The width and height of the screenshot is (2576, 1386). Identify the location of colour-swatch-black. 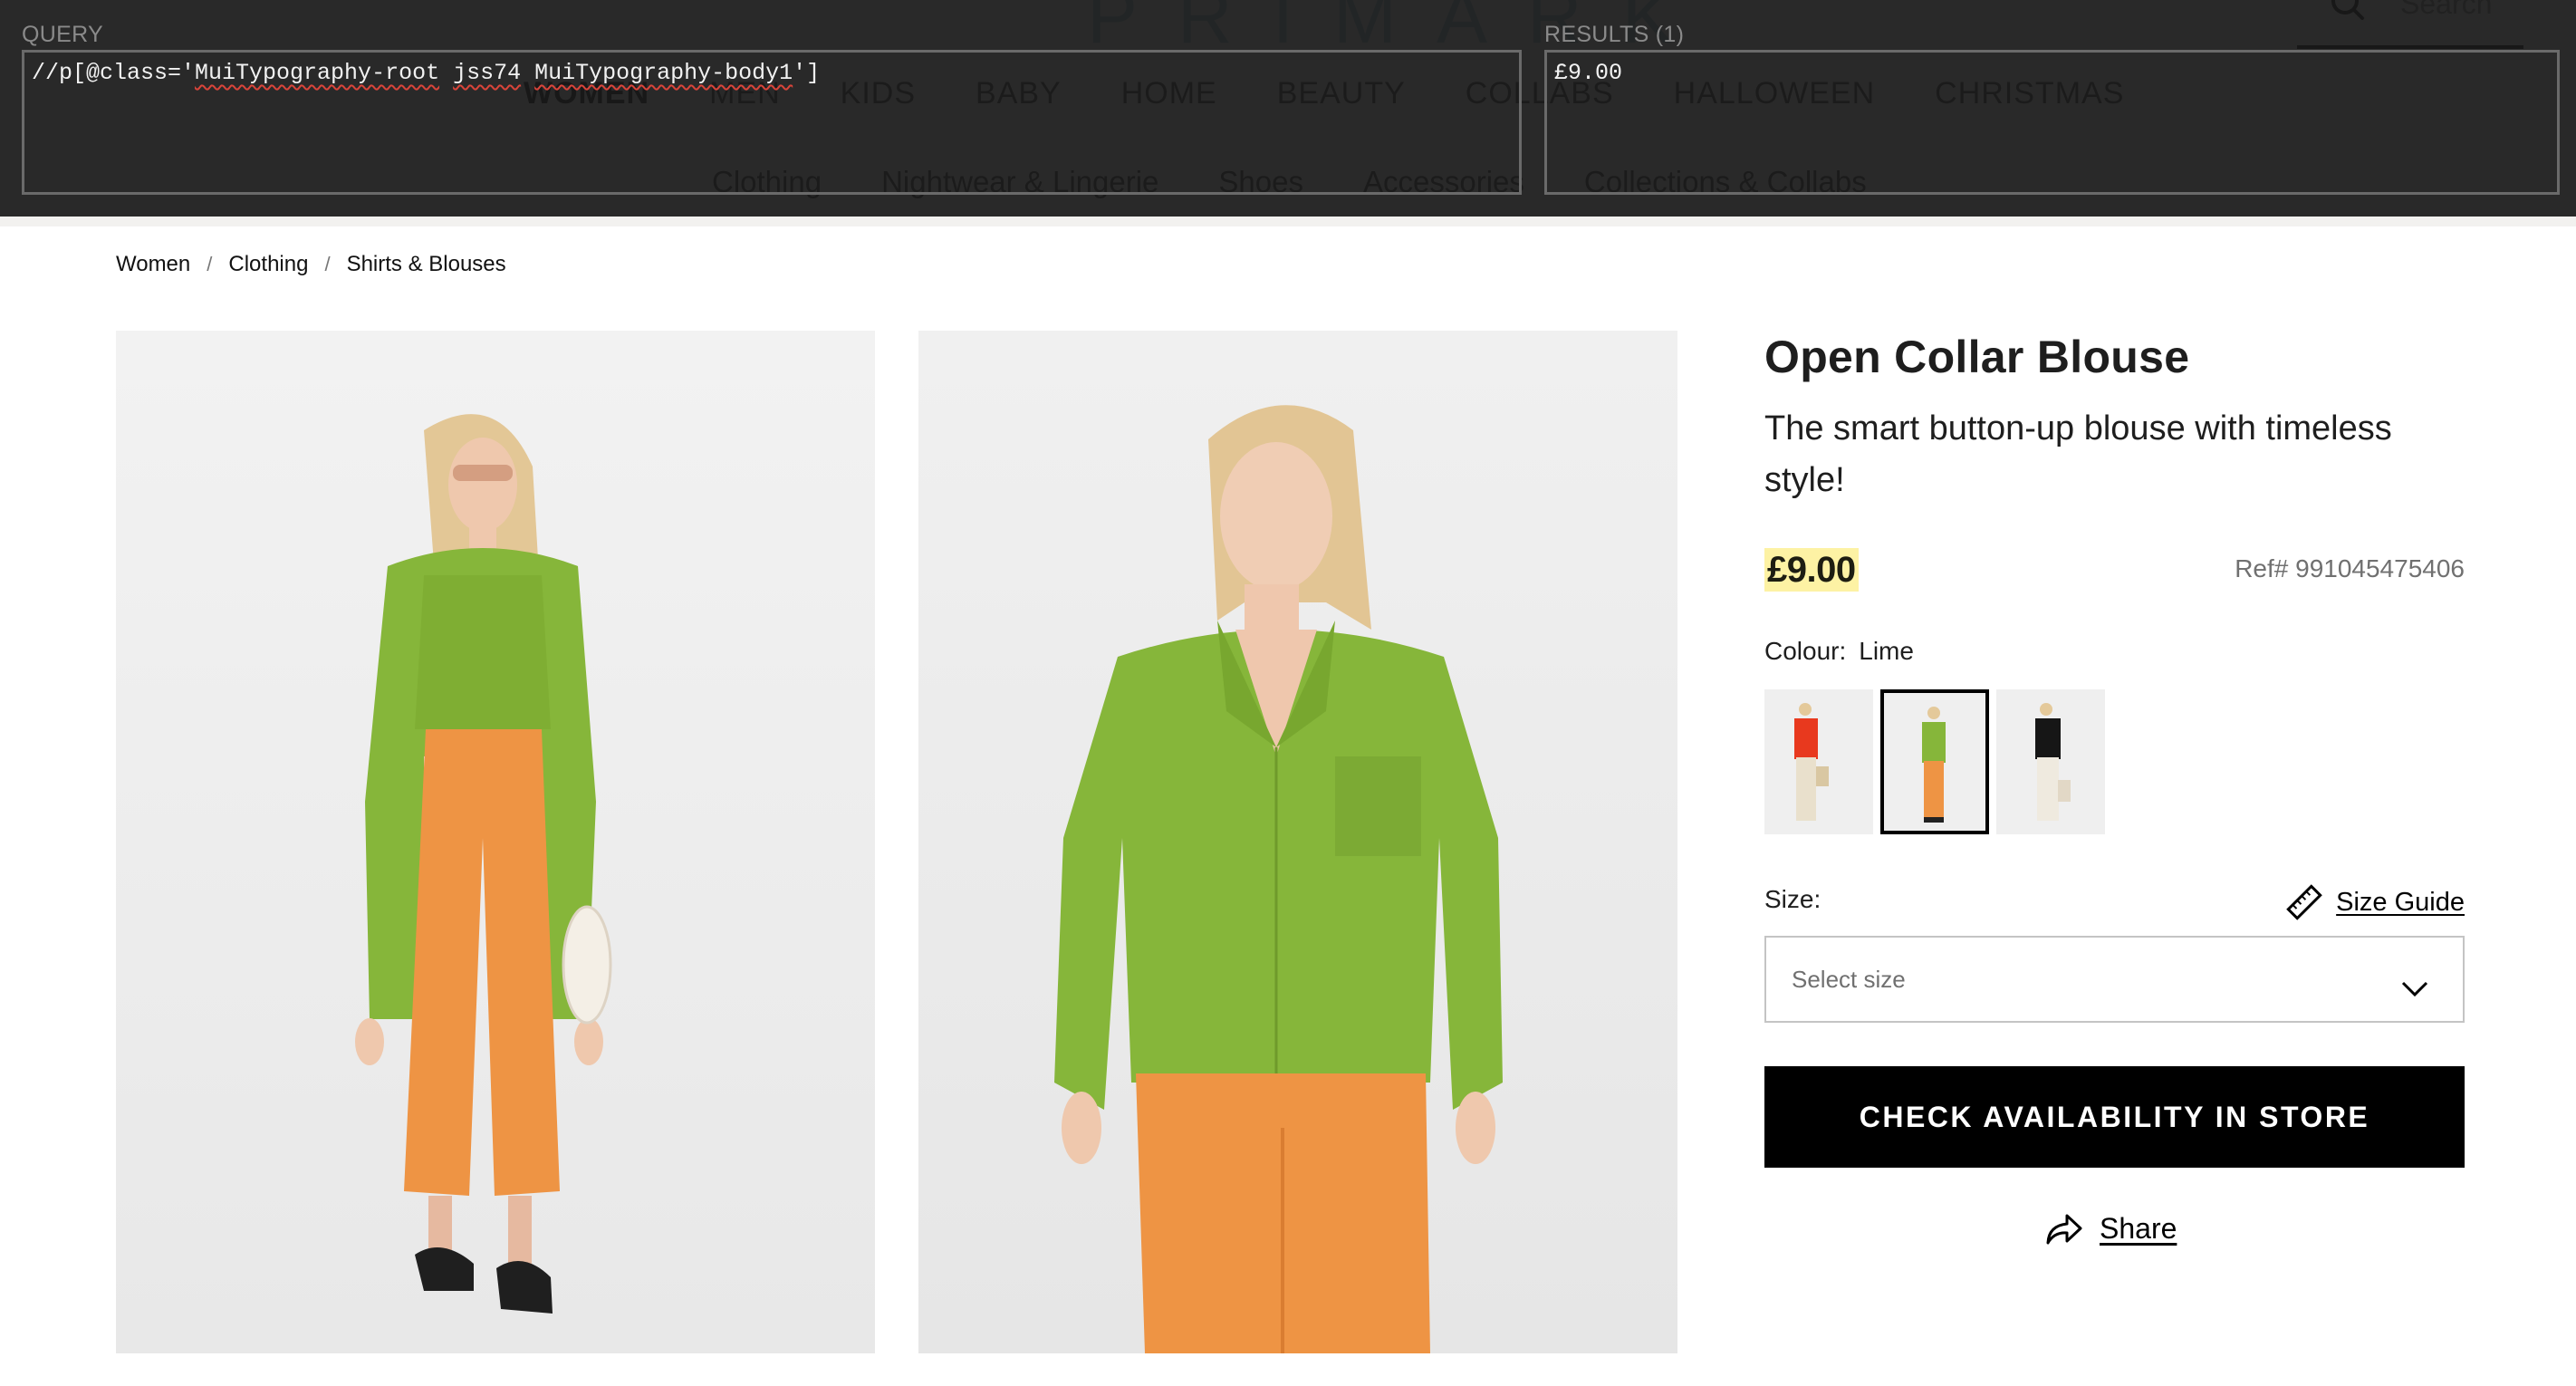
(2050, 761).